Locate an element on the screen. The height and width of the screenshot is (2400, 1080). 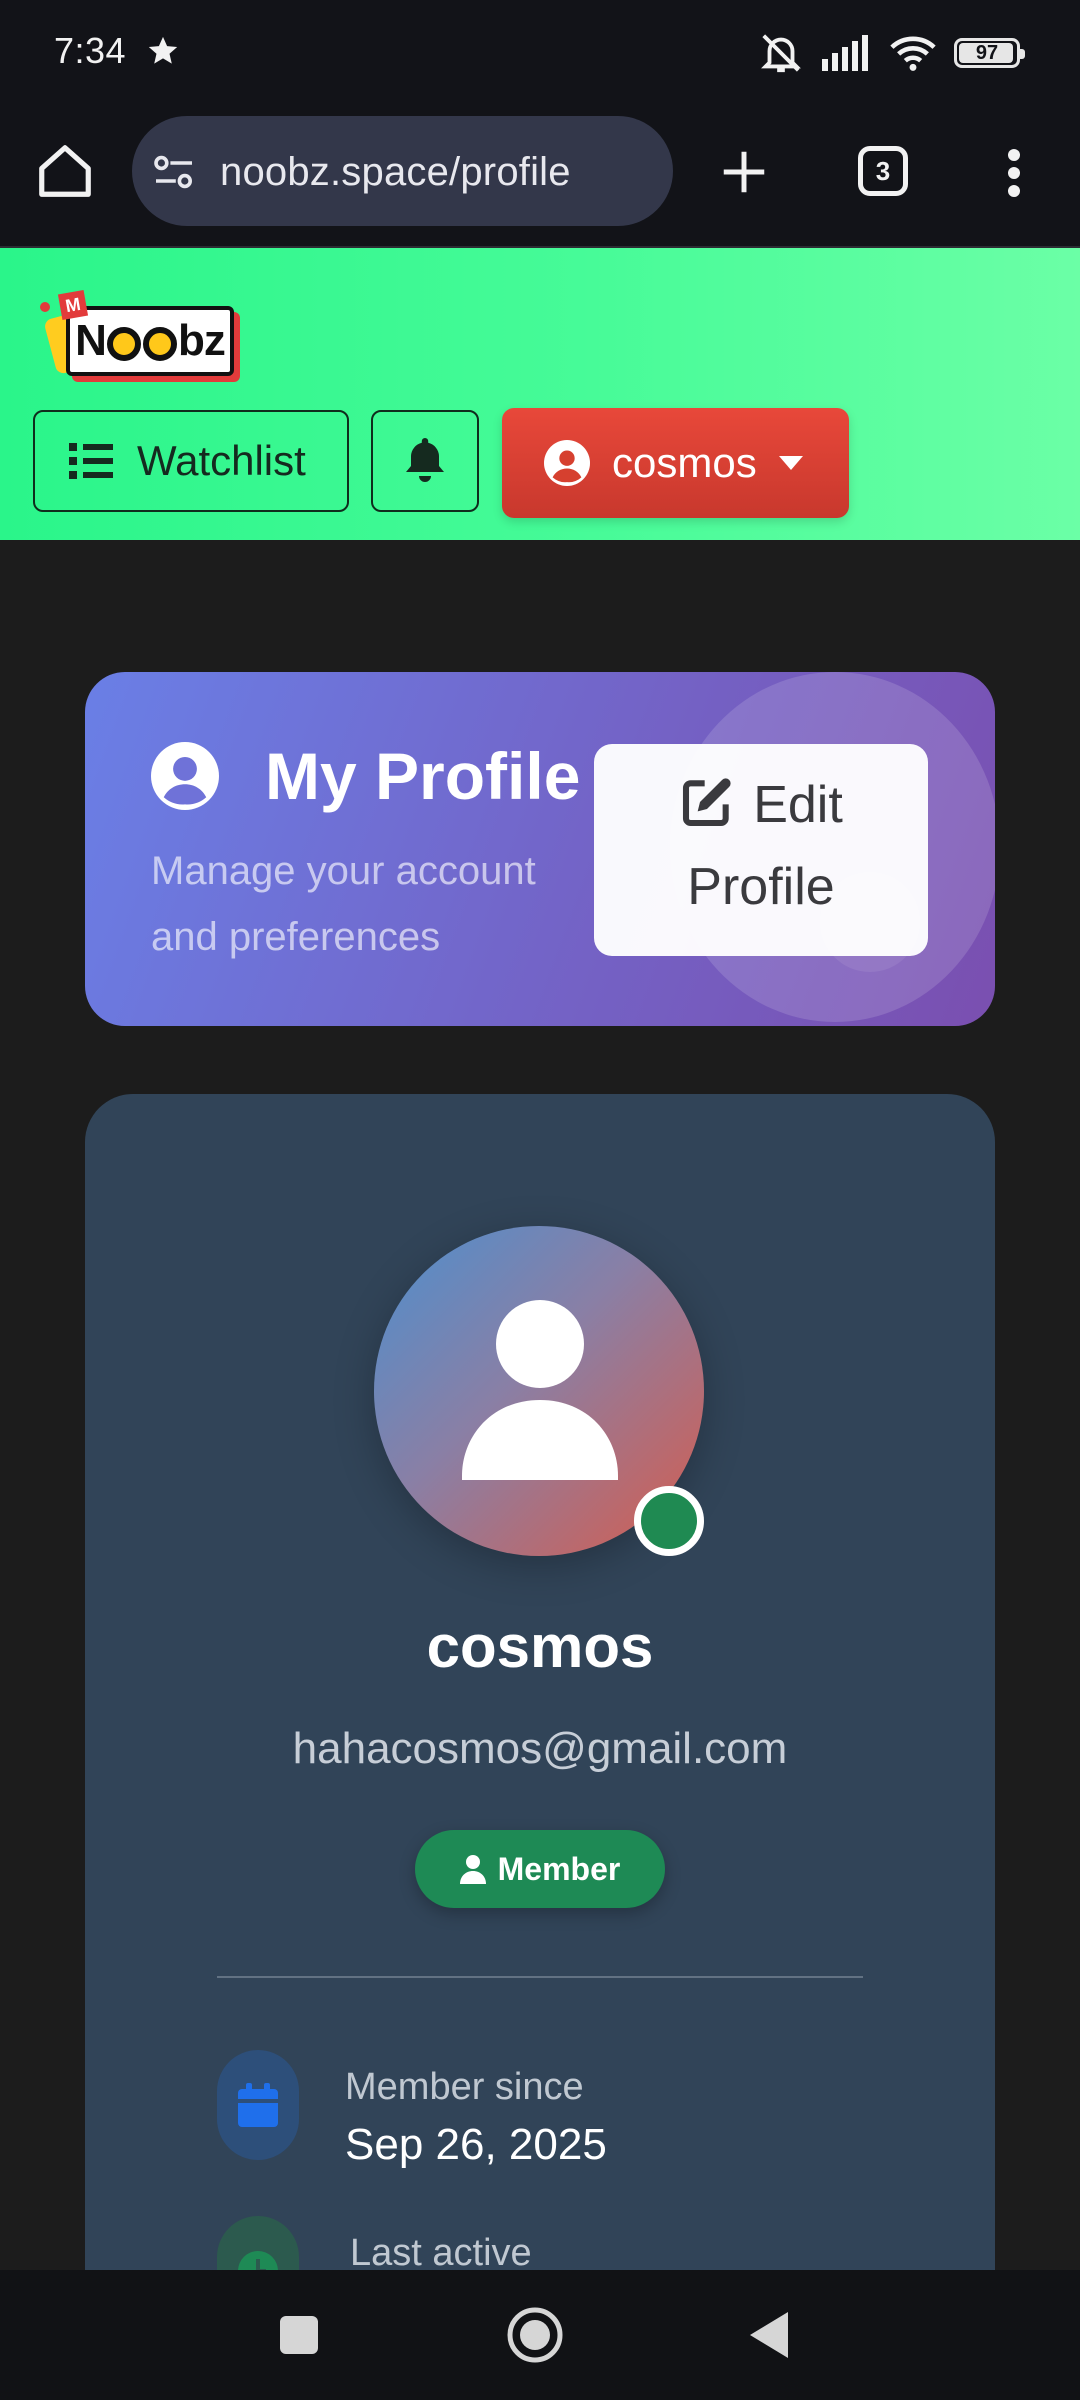
edit-icon is located at coordinates (707, 802).